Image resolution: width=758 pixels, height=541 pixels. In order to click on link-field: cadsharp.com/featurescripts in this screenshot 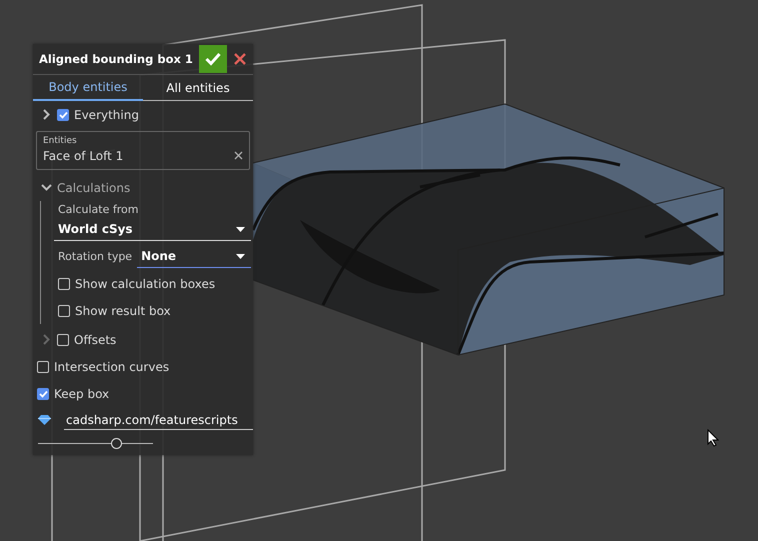, I will do `click(158, 420)`.